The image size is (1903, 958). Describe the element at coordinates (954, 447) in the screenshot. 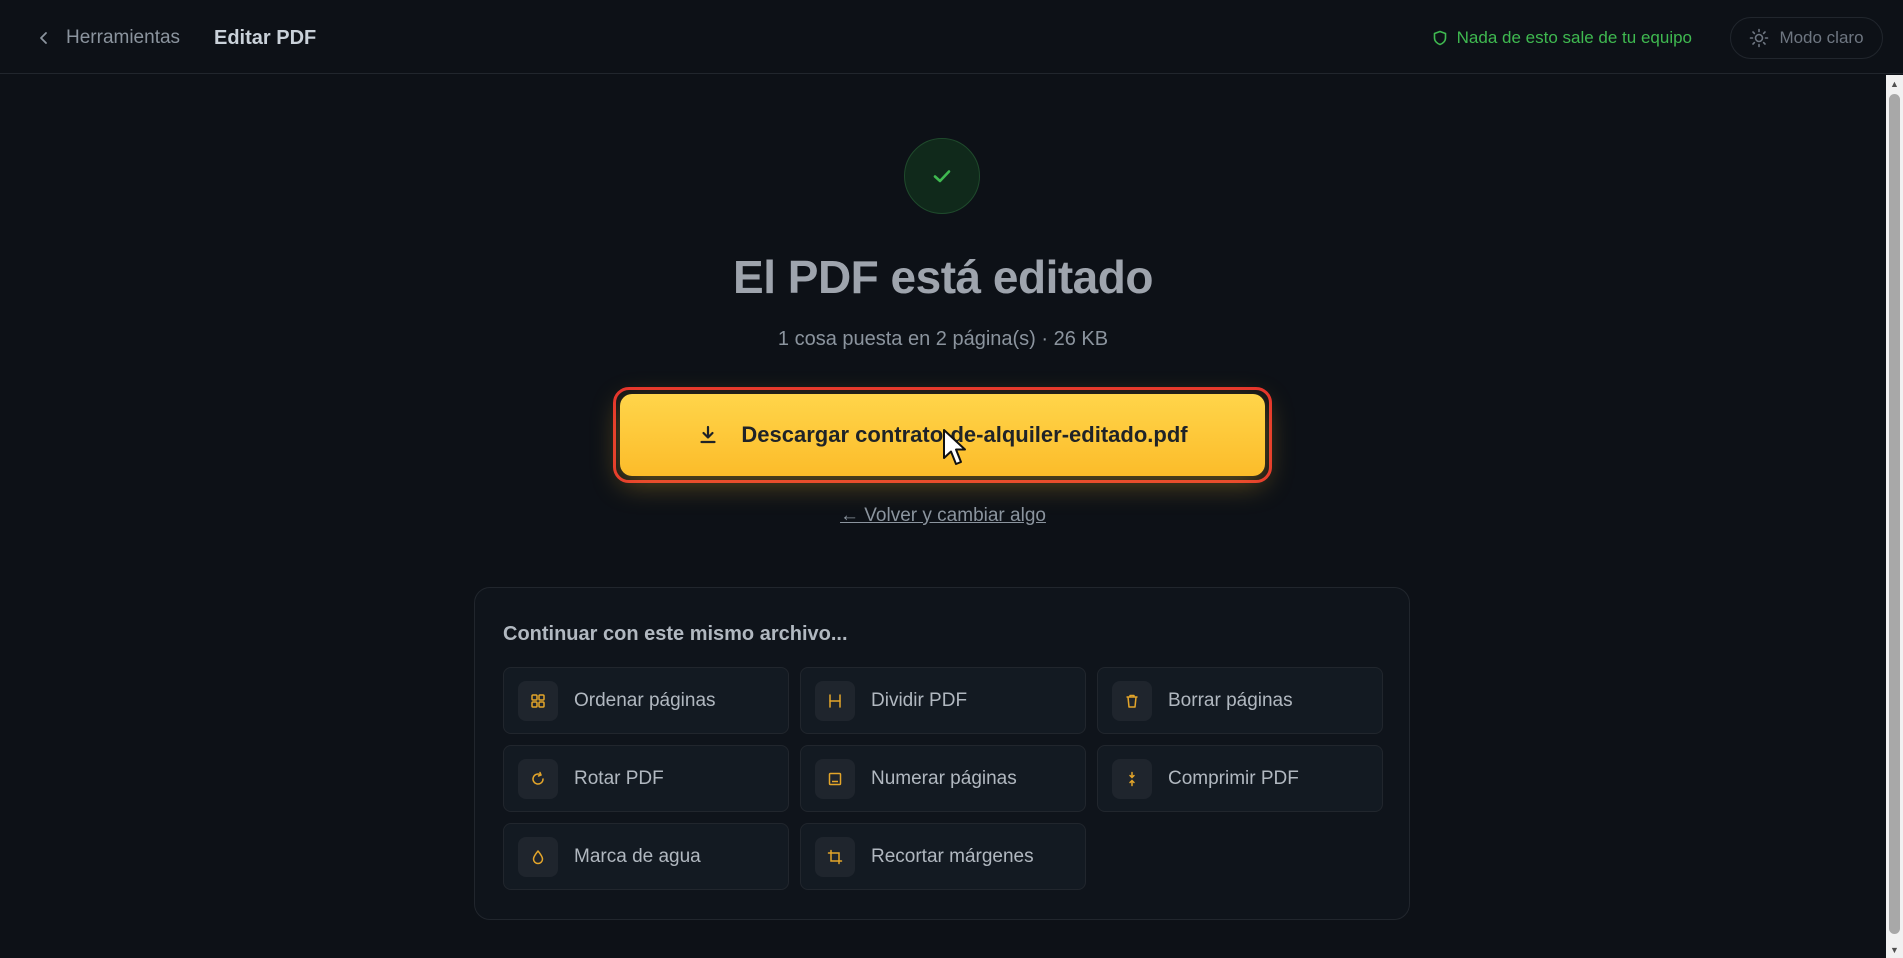

I see `mouse-cursor-icon` at that location.